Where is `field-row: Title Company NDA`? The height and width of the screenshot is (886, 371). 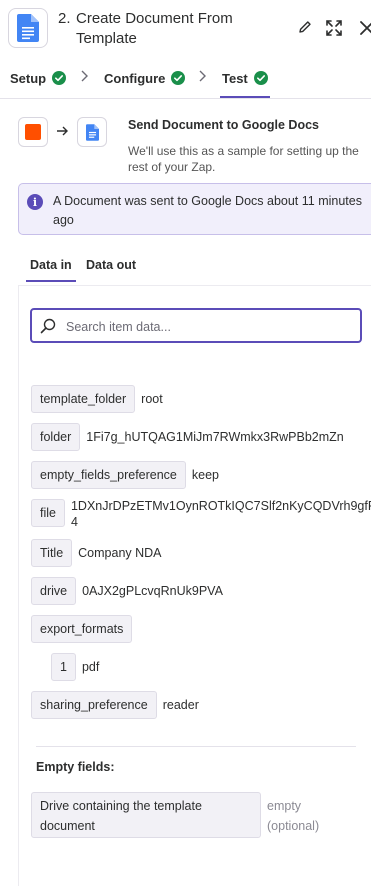 field-row: Title Company NDA is located at coordinates (96, 553).